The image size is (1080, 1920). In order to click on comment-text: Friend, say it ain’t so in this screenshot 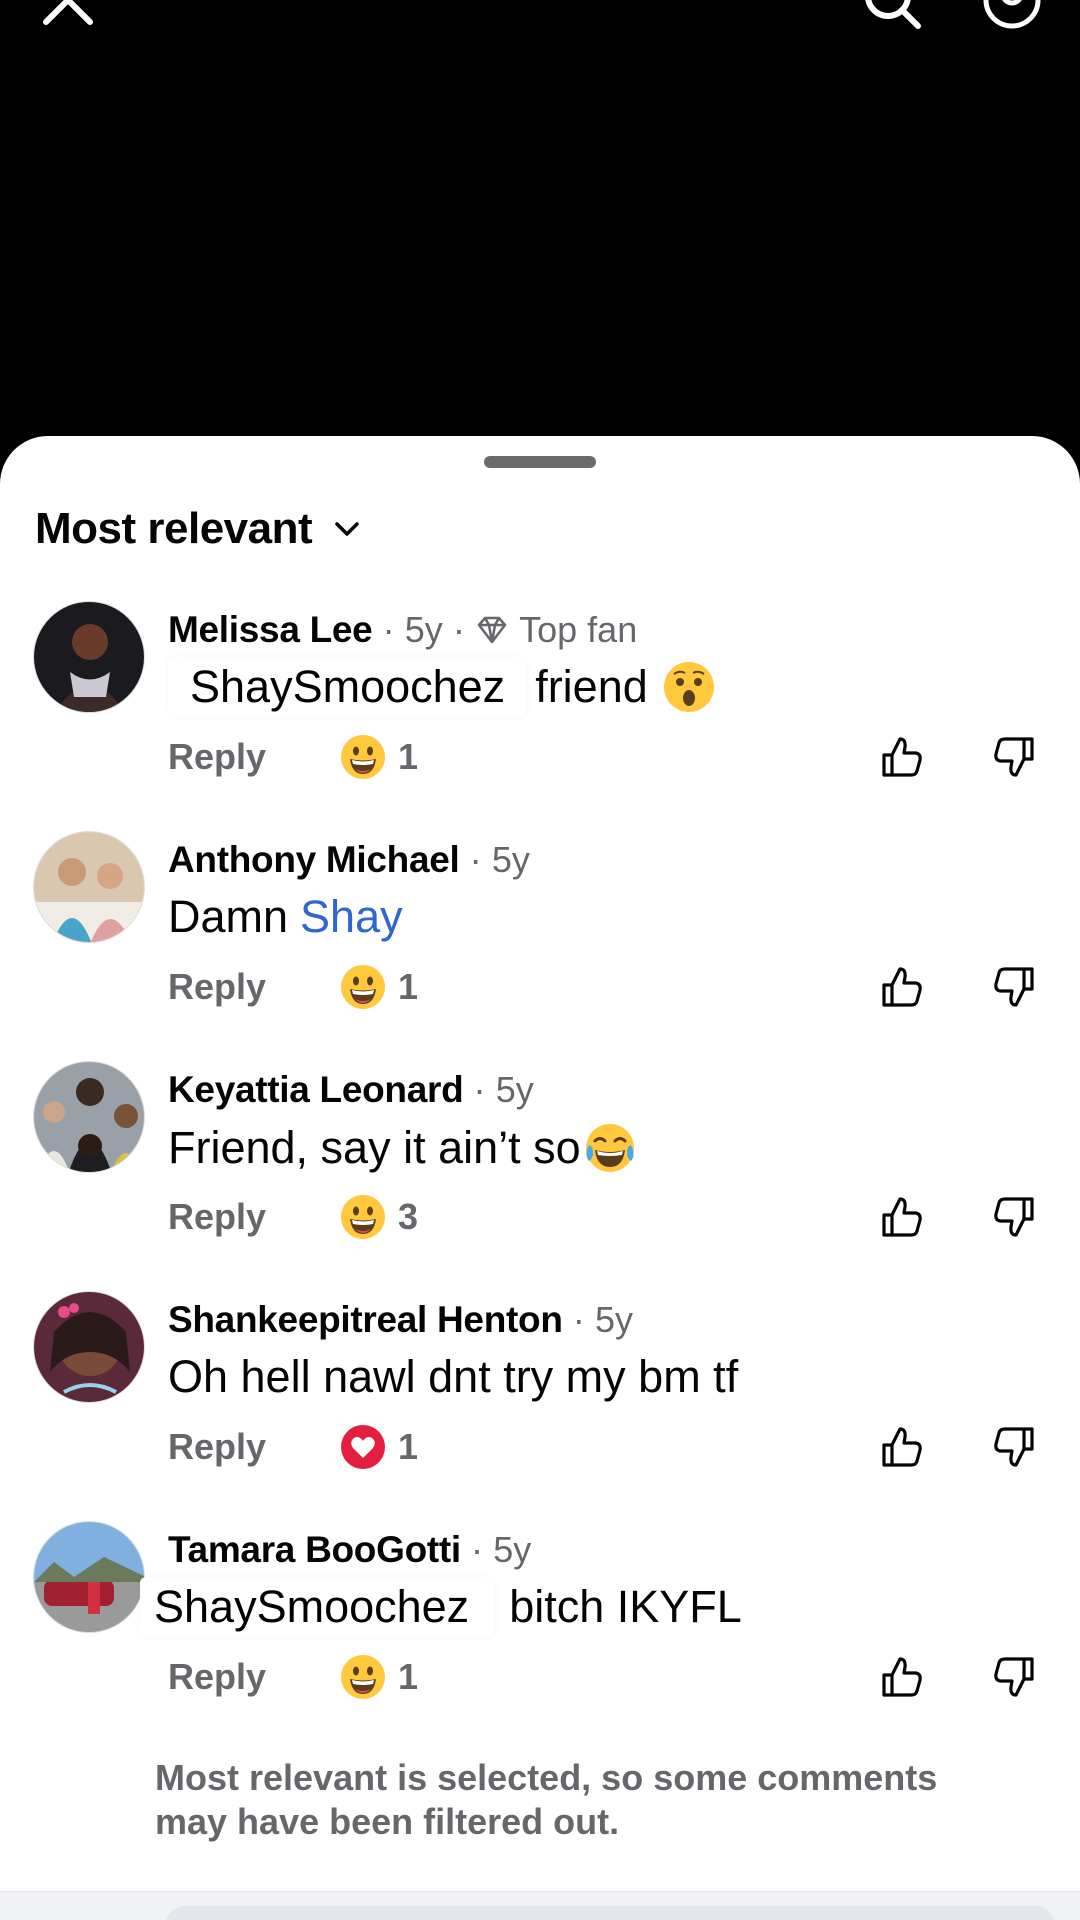, I will do `click(402, 1148)`.